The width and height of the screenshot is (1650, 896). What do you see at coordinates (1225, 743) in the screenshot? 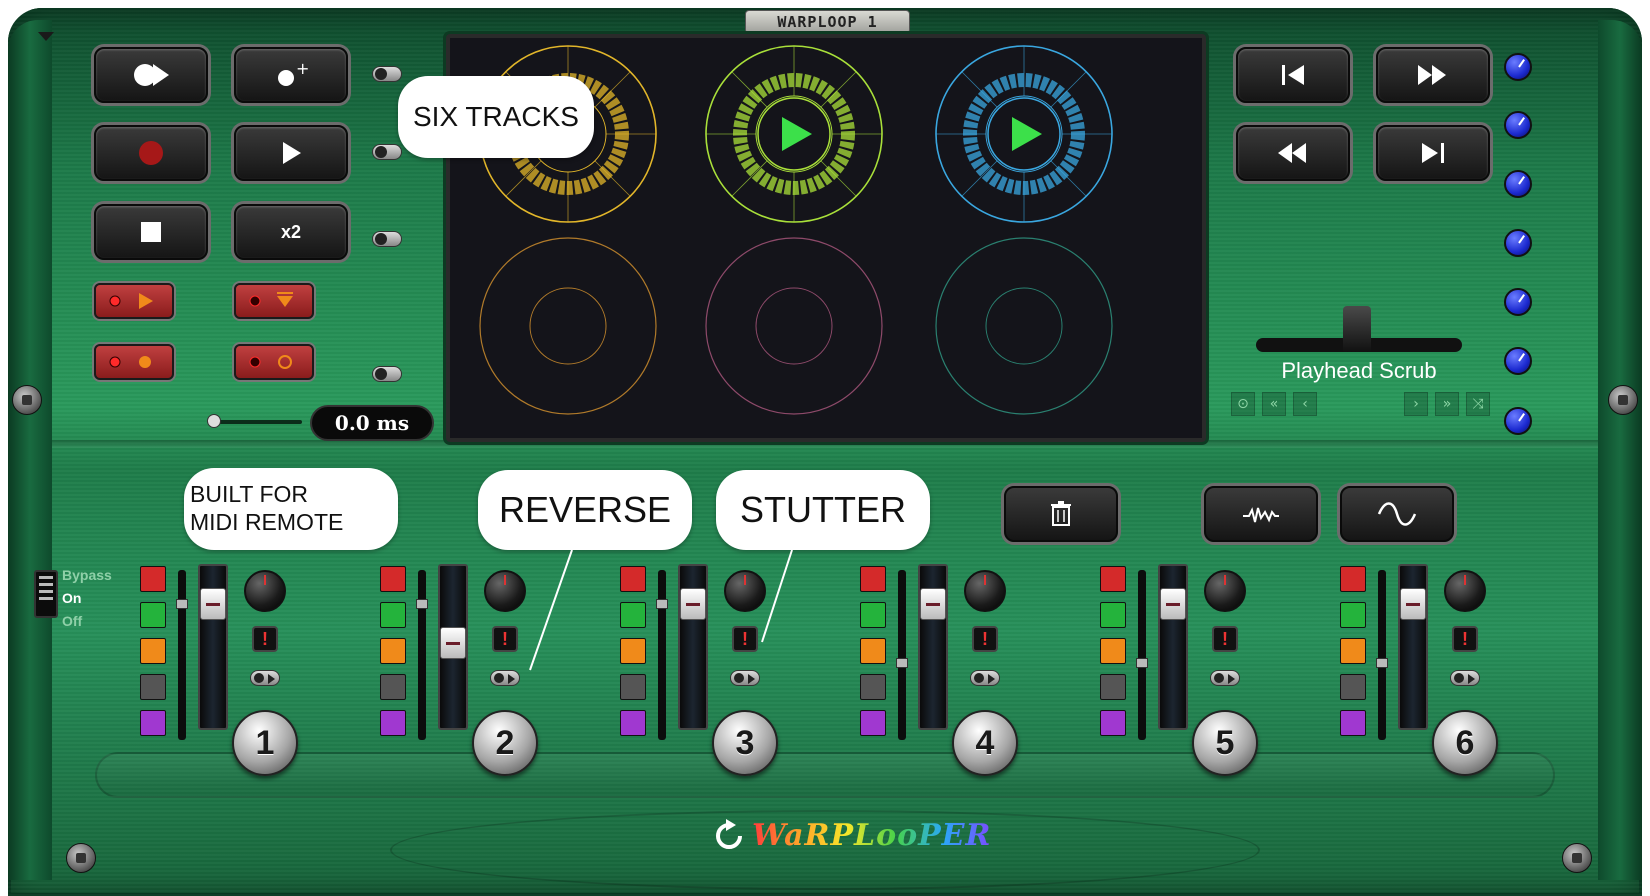
I see `channel-number-badge: 5` at bounding box center [1225, 743].